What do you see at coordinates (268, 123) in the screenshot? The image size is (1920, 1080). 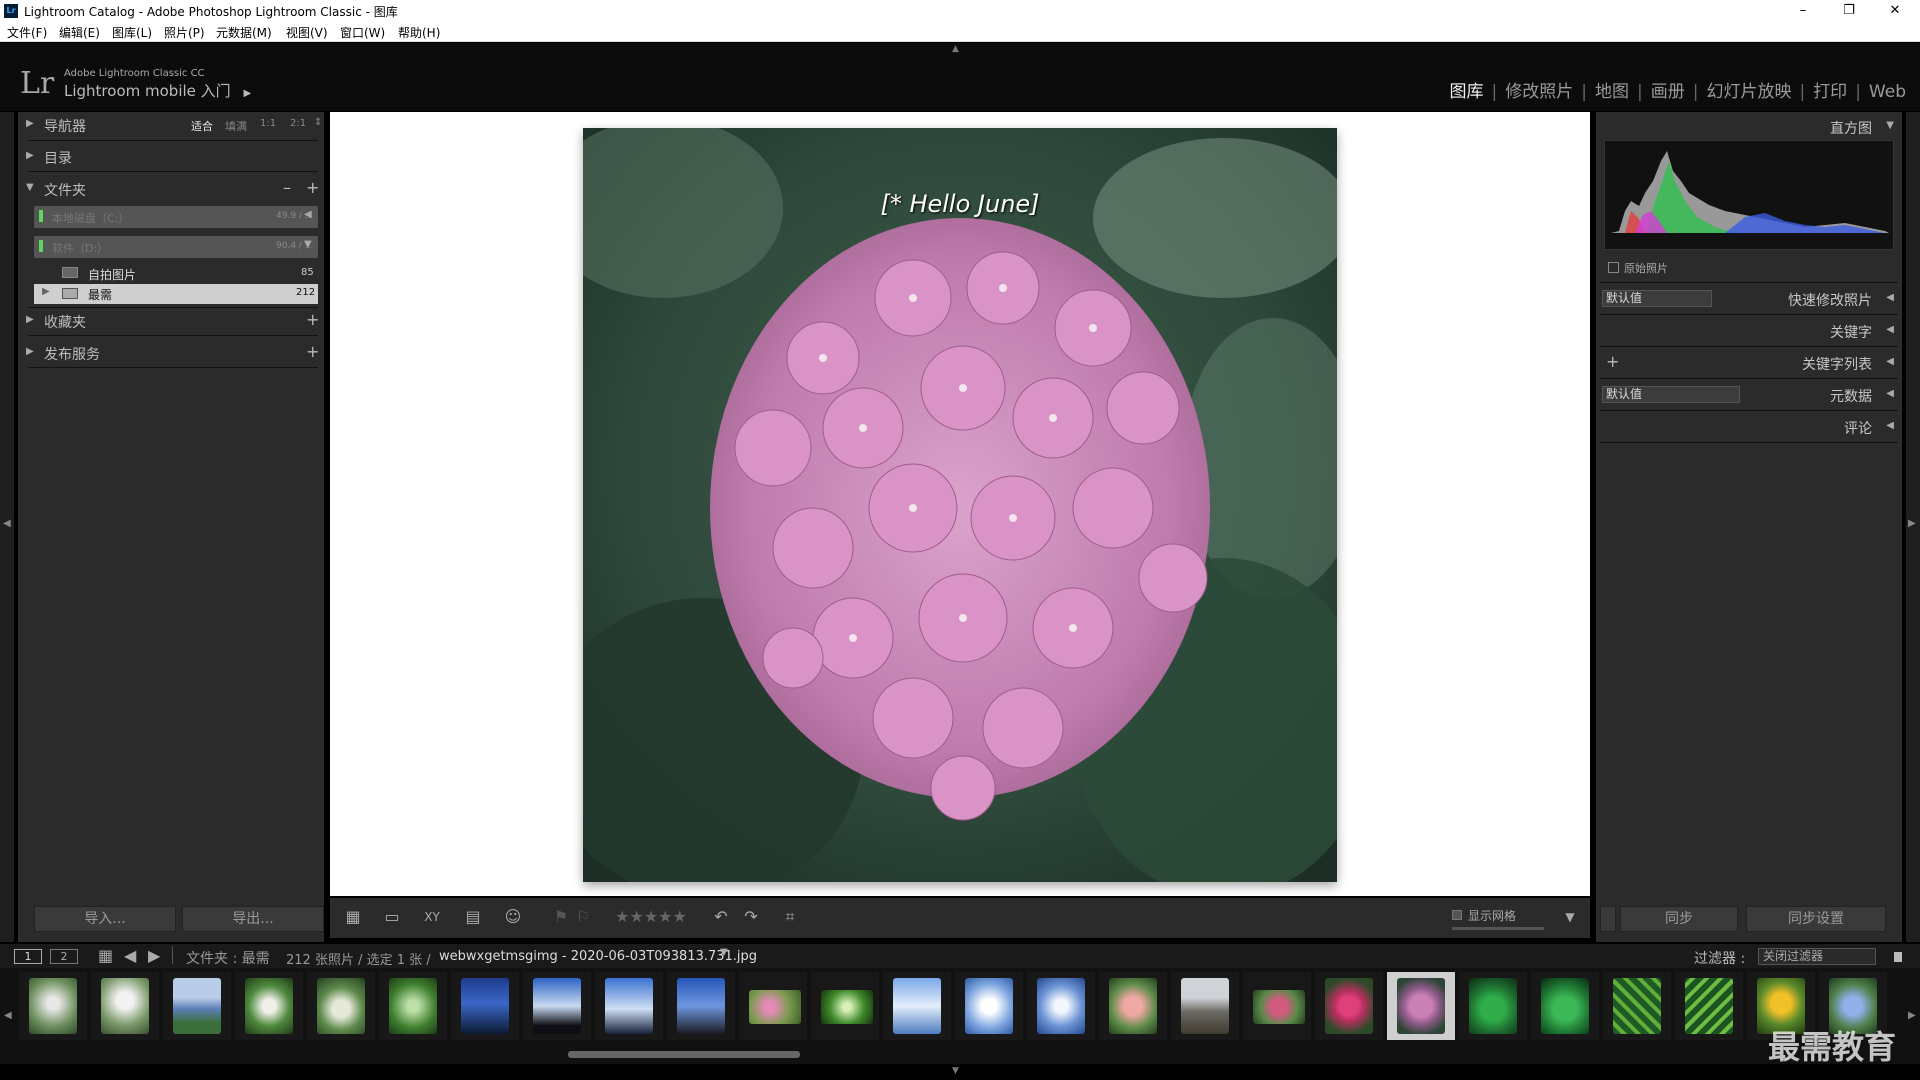 I see `zoom-1-1: 1:1` at bounding box center [268, 123].